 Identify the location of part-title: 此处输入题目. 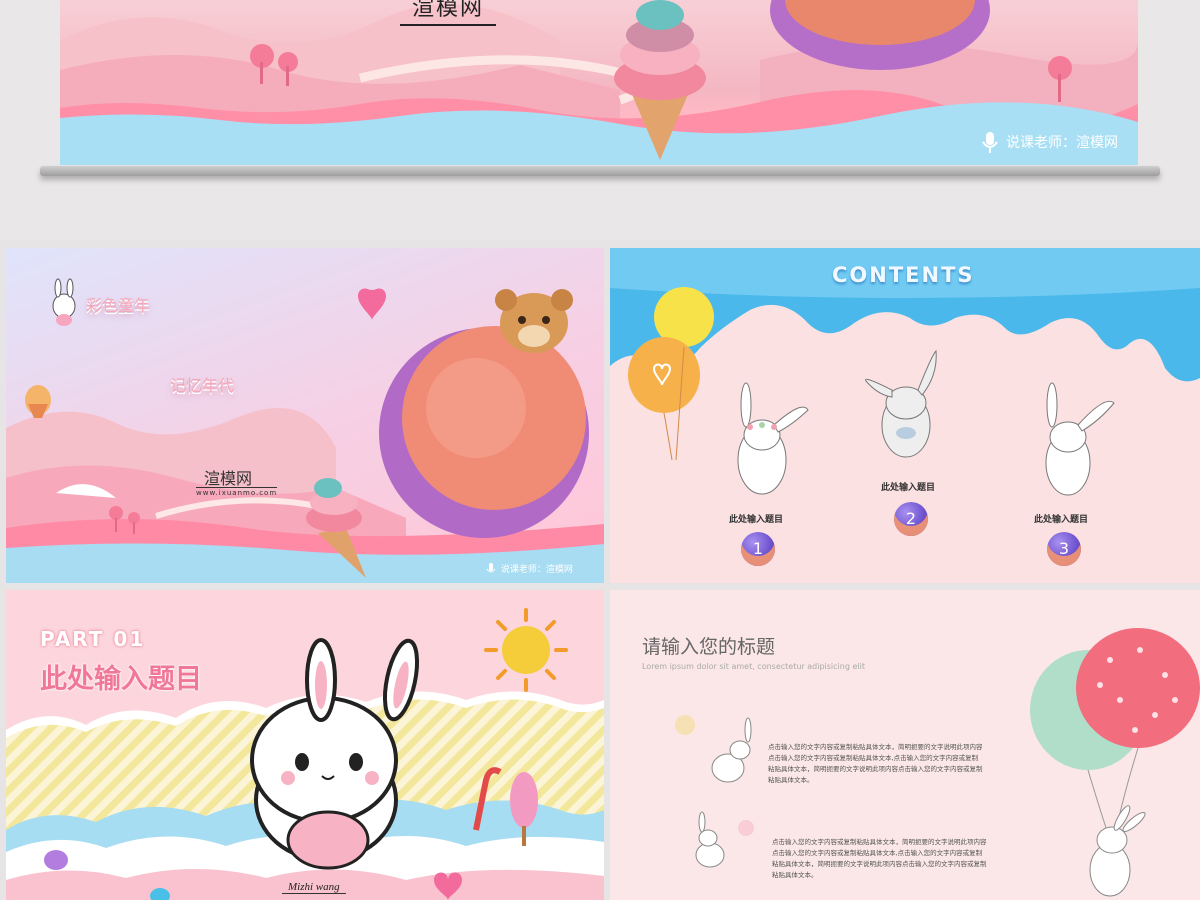
(121, 679).